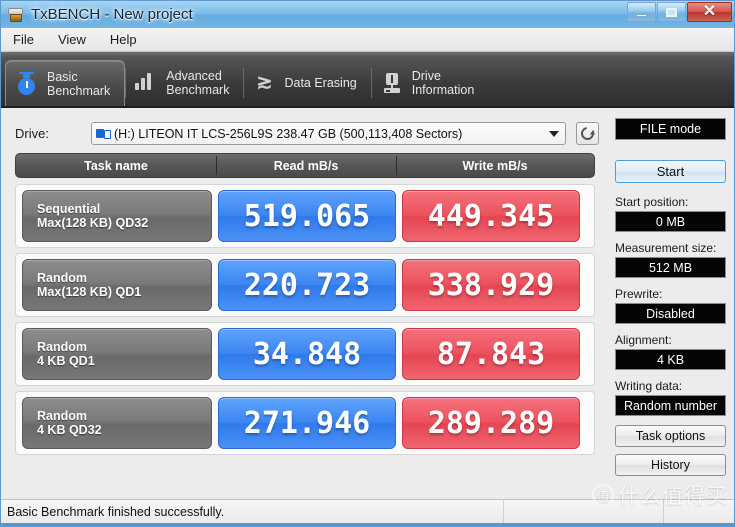 This screenshot has width=735, height=527. What do you see at coordinates (670, 405) in the screenshot?
I see `writing-data-value: Random number` at bounding box center [670, 405].